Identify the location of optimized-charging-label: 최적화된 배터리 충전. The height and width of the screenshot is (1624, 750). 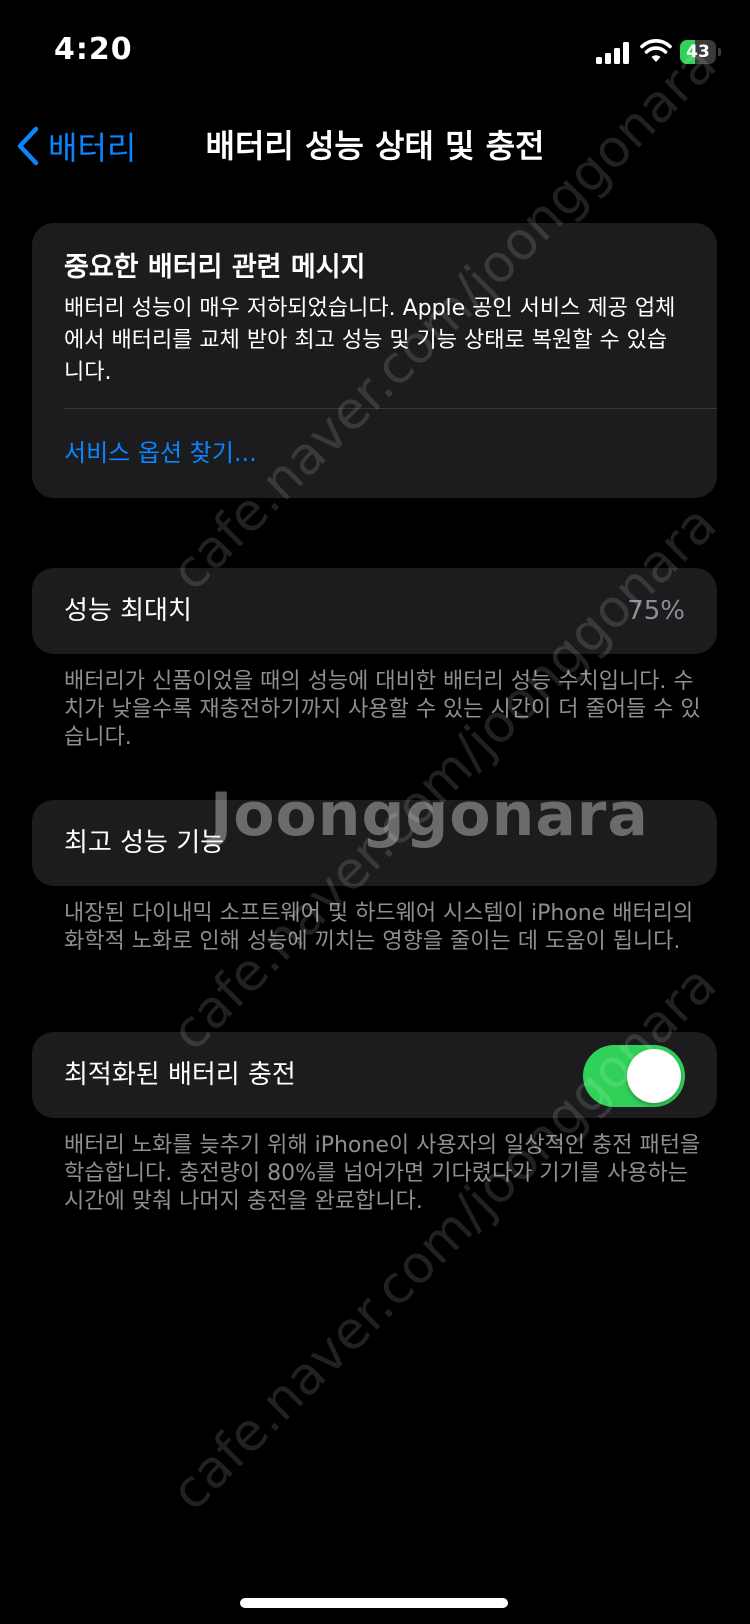
(180, 1075).